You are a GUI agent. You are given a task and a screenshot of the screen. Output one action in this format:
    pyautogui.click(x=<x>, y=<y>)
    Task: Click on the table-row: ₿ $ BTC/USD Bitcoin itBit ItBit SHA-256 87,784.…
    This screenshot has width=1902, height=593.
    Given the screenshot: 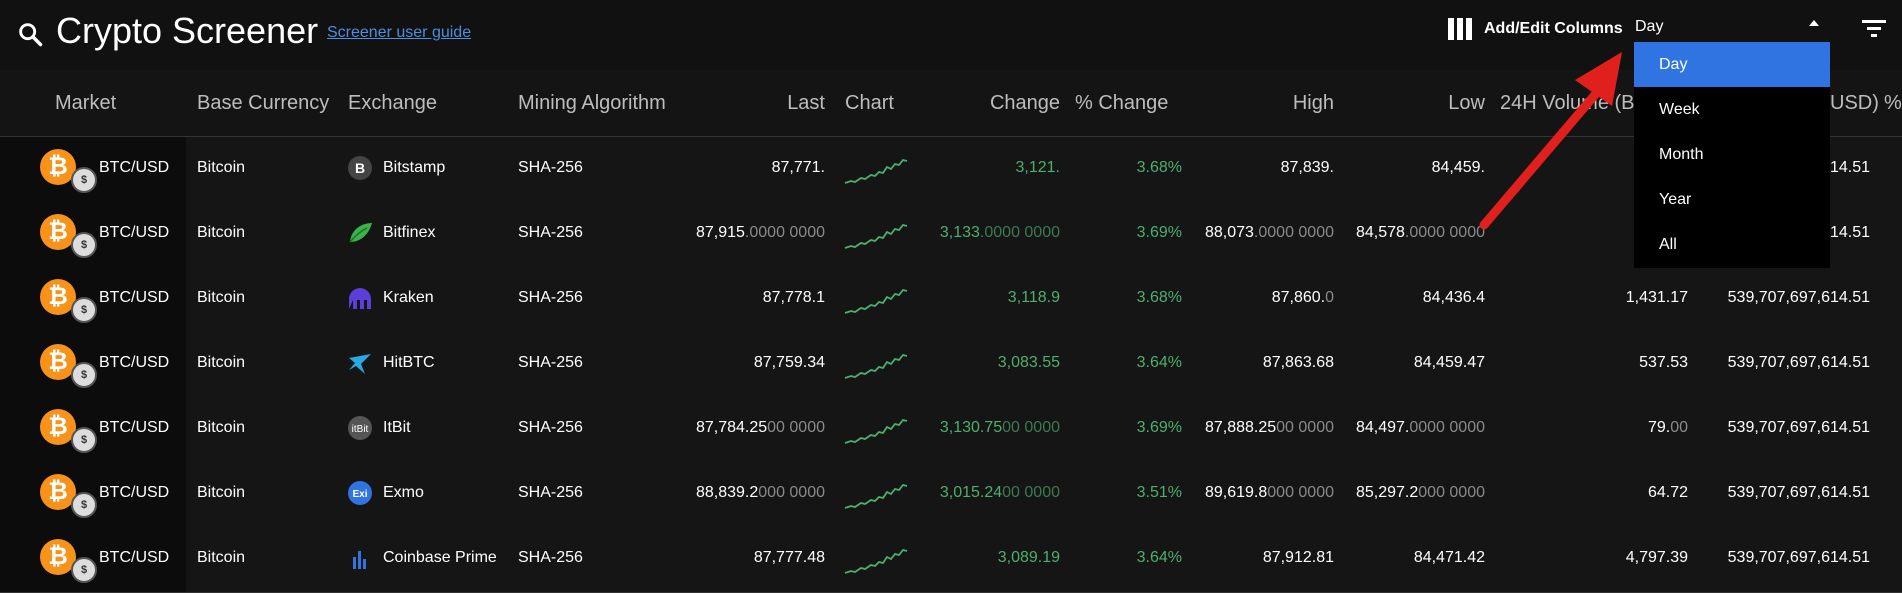 What is the action you would take?
    pyautogui.click(x=951, y=430)
    